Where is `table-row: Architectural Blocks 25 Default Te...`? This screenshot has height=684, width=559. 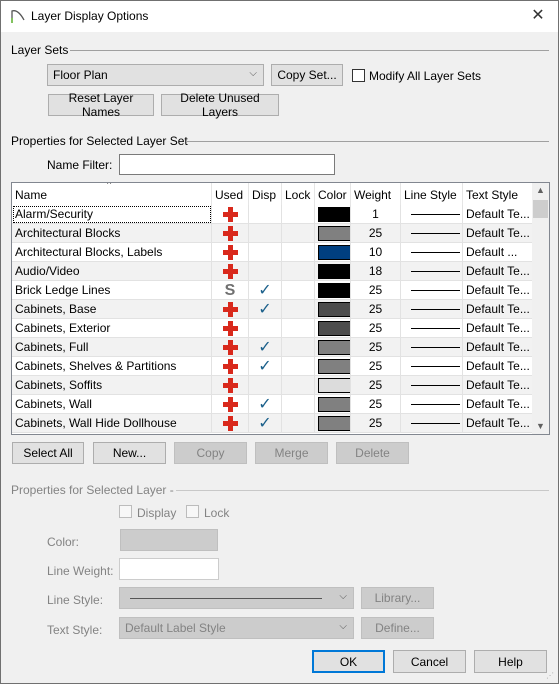 table-row: Architectural Blocks 25 Default Te... is located at coordinates (272, 233).